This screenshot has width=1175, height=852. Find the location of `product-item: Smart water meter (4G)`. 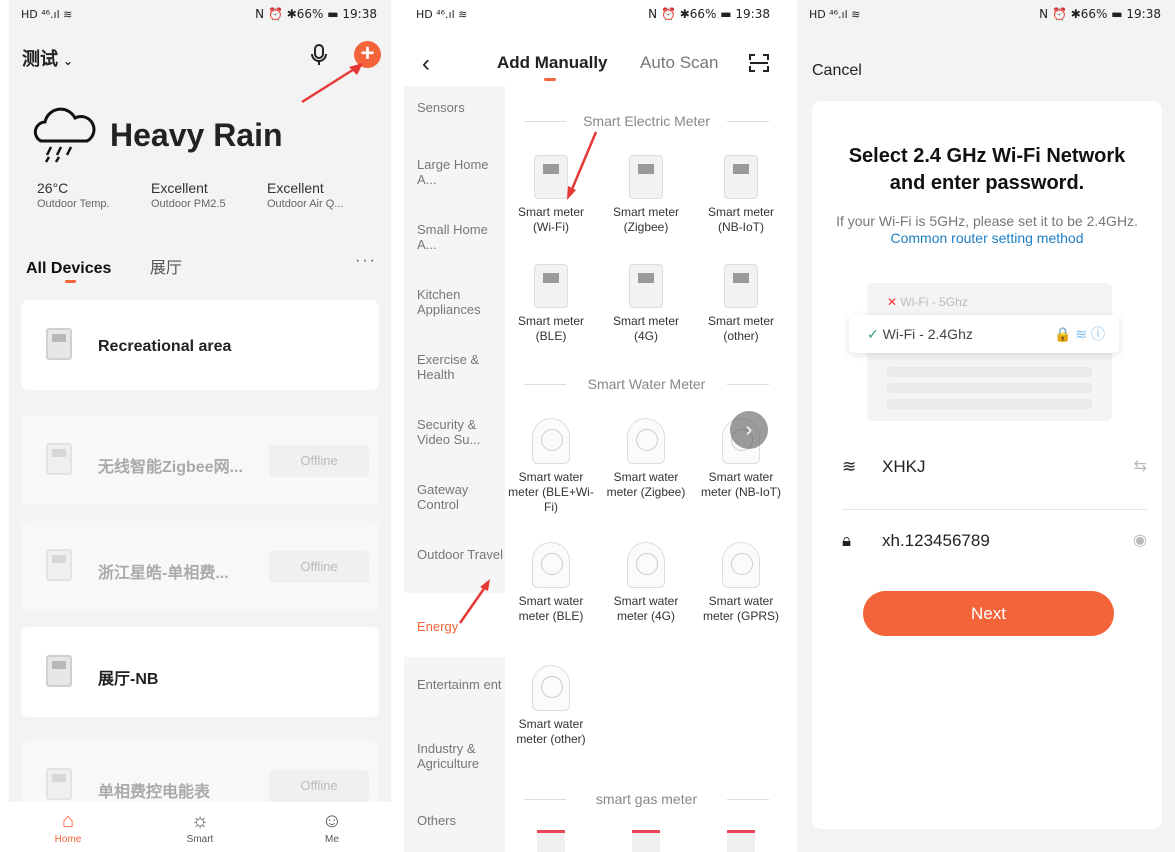

product-item: Smart water meter (4G) is located at coordinates (646, 583).